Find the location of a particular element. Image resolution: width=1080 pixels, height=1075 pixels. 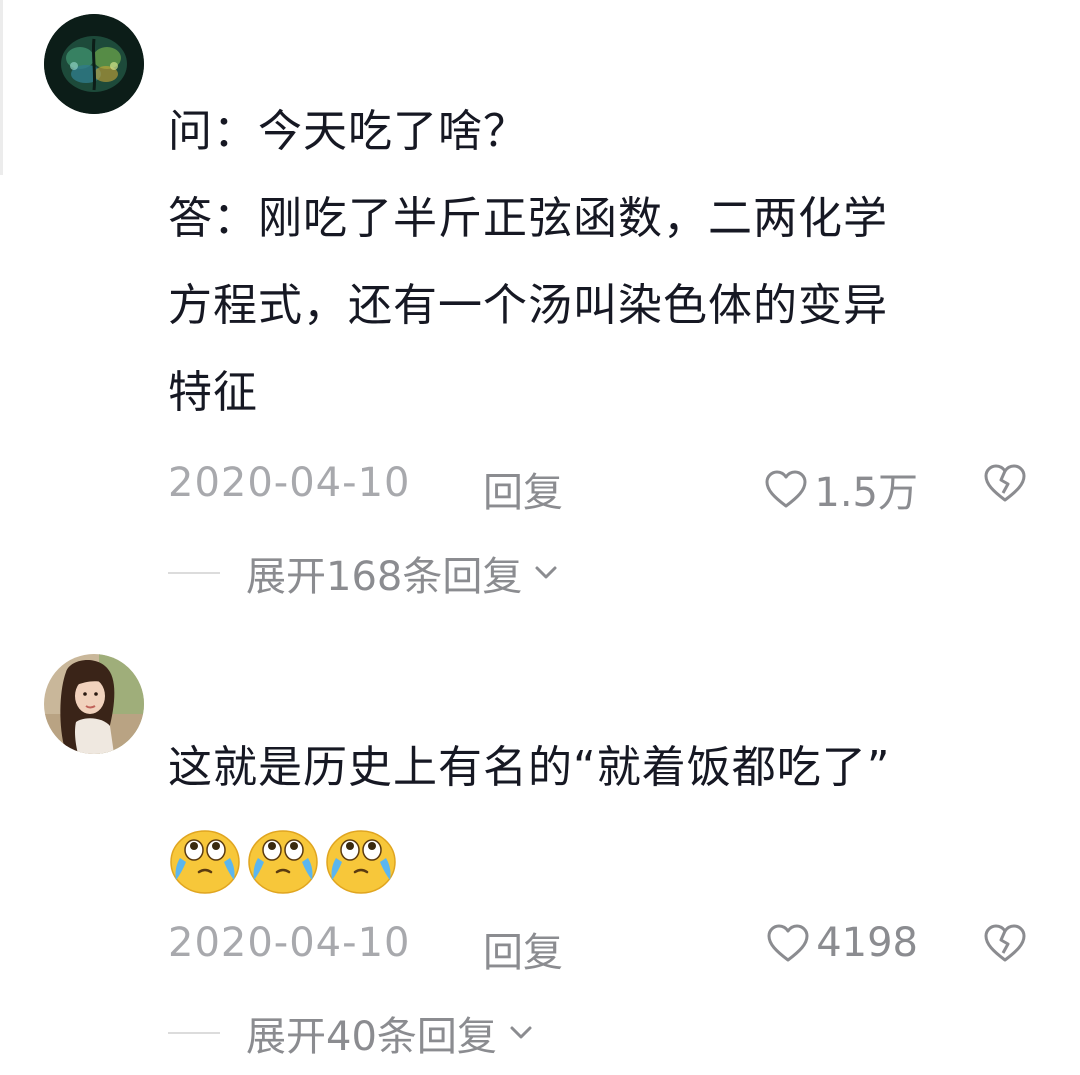

emoji-row is located at coordinates (283, 860).